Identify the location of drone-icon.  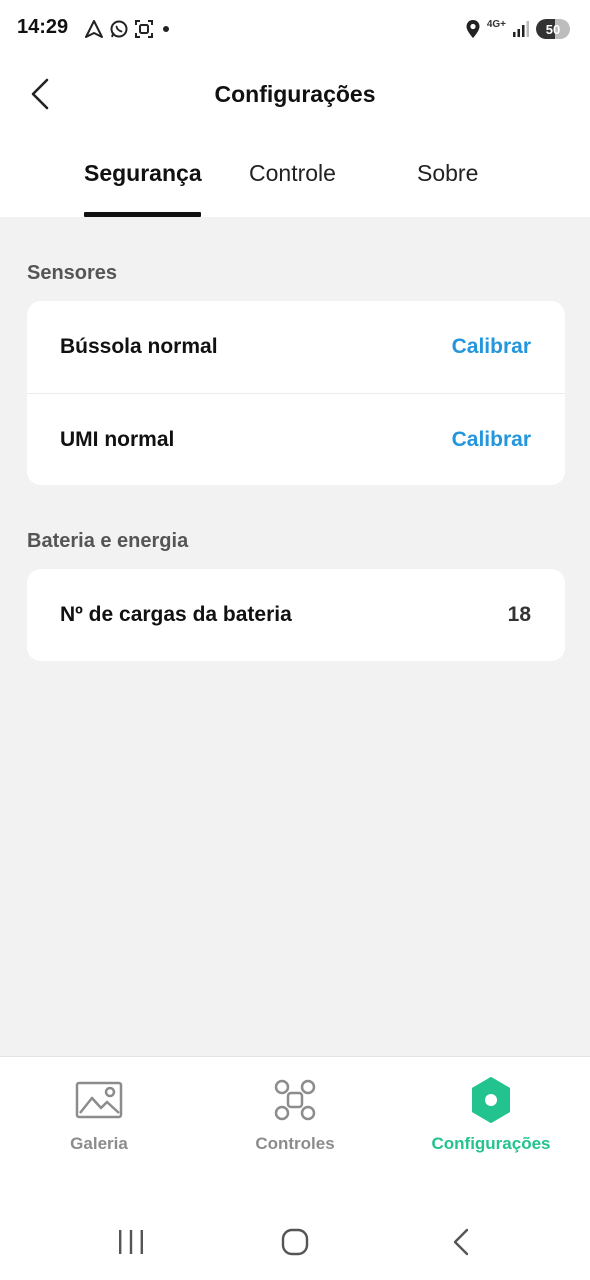
(295, 1100).